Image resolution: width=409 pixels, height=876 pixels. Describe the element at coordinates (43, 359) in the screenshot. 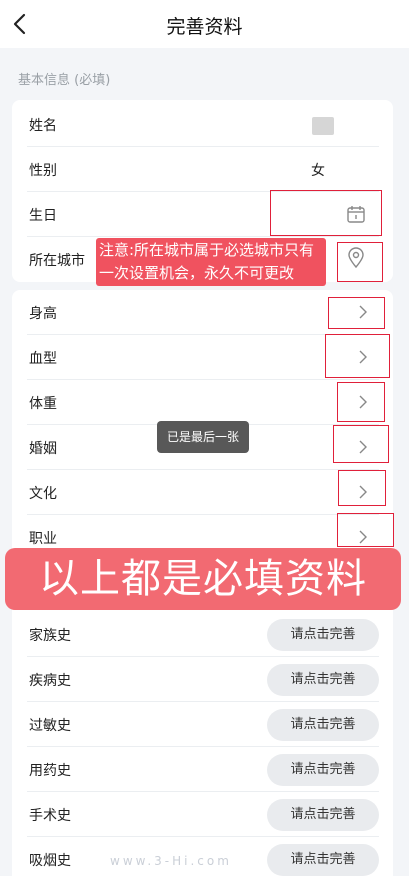

I see `row-label: 血型` at that location.